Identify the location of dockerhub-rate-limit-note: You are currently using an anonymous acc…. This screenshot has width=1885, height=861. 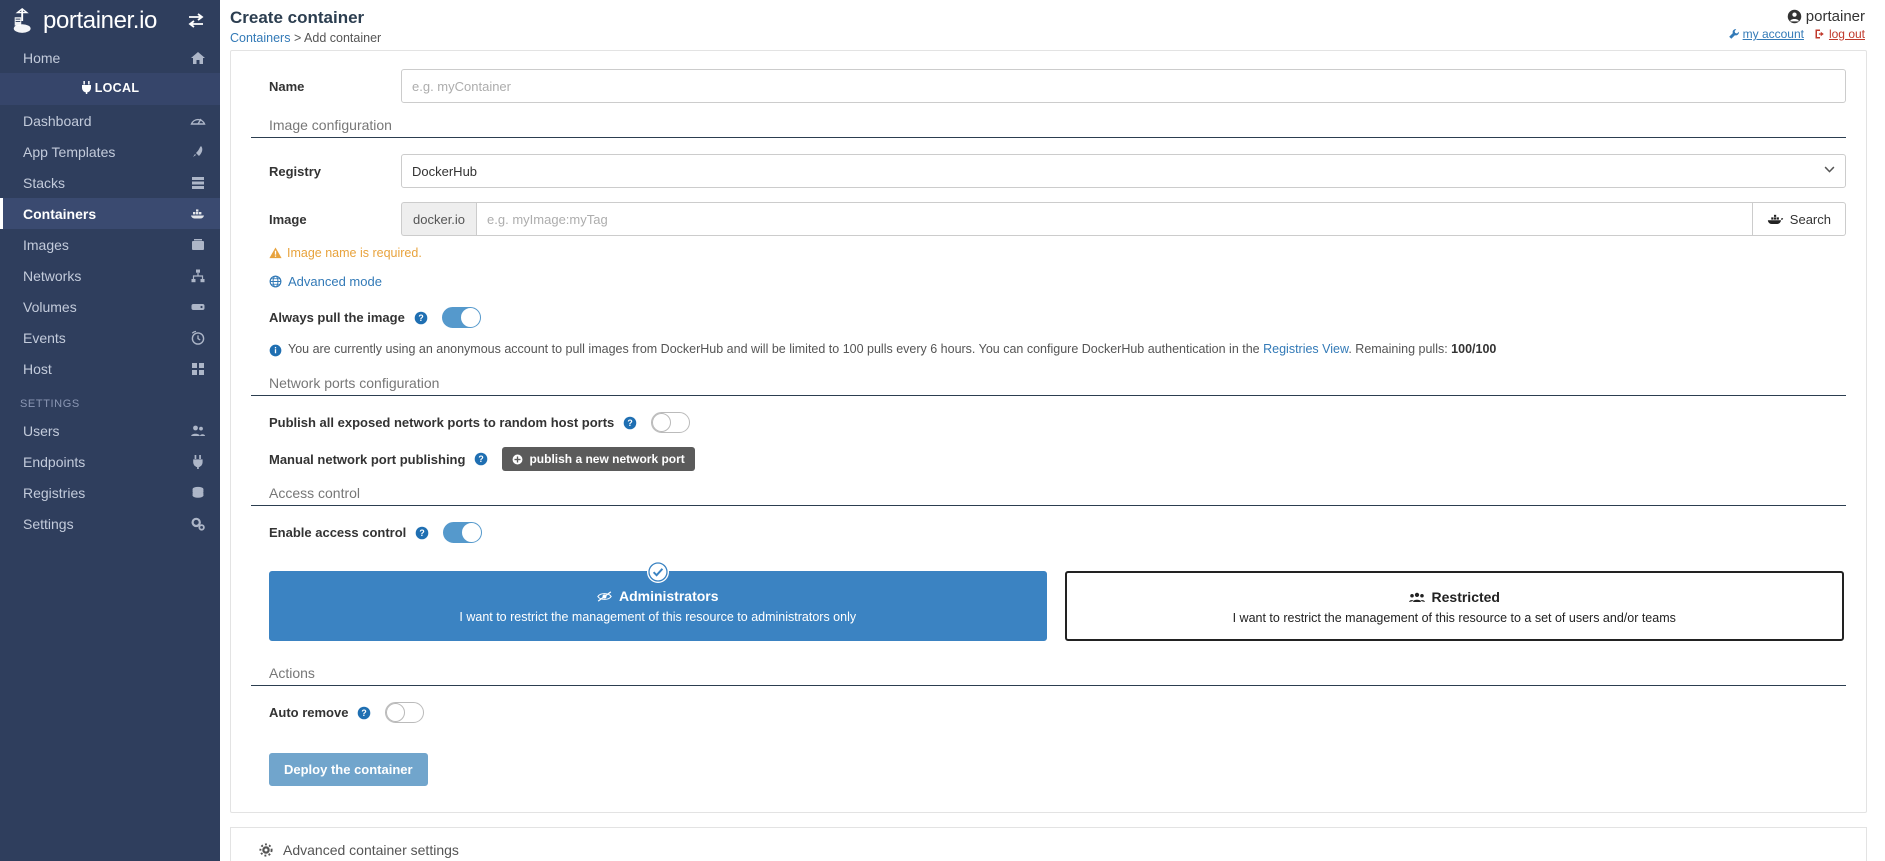
(1048, 349).